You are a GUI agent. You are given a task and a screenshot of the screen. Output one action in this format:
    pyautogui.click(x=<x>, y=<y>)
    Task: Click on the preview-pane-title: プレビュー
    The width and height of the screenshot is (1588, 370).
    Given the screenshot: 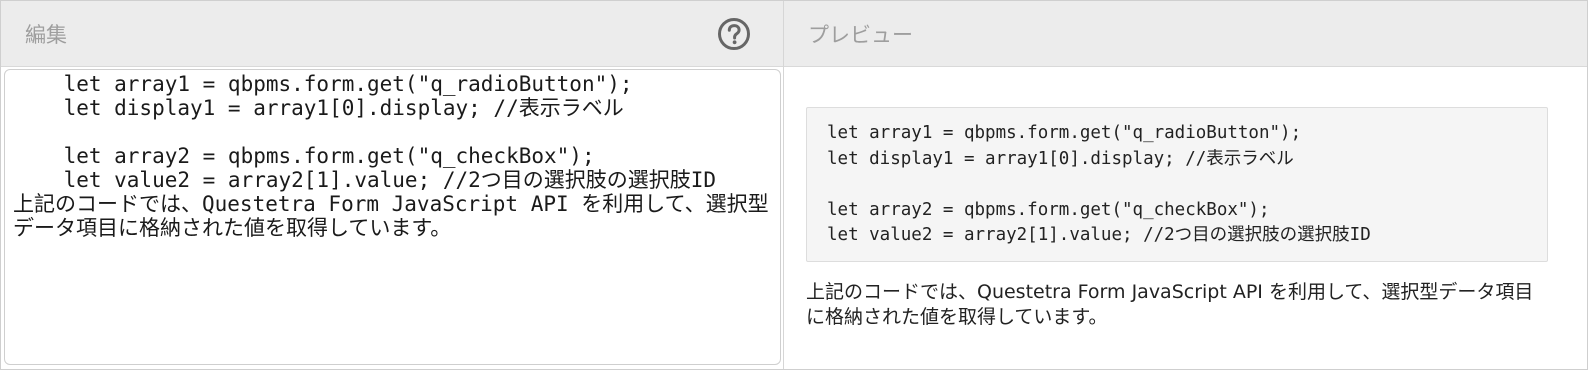 What is the action you would take?
    pyautogui.click(x=860, y=34)
    